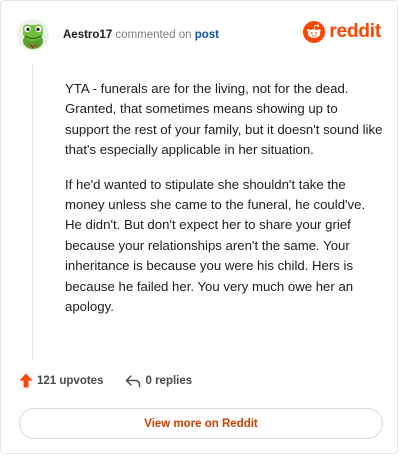 This screenshot has height=456, width=400. Describe the element at coordinates (70, 380) in the screenshot. I see `upvote-count: 121 upvotes` at that location.